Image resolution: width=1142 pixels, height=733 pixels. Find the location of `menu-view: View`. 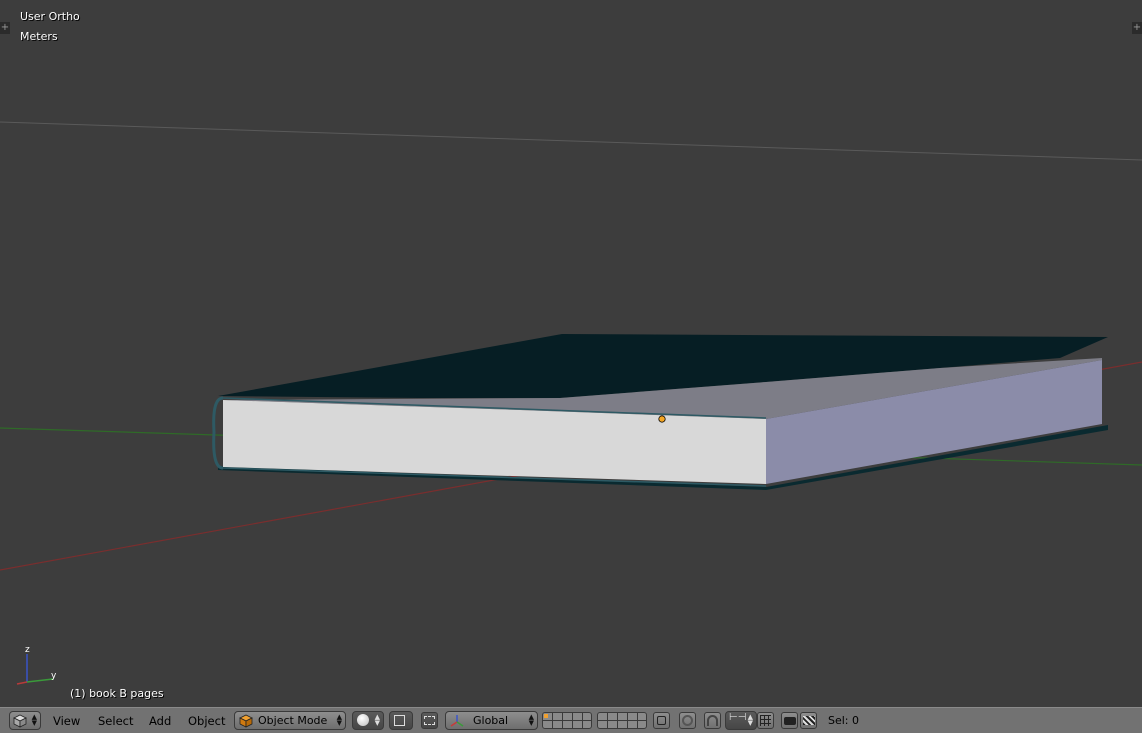

menu-view: View is located at coordinates (66, 721).